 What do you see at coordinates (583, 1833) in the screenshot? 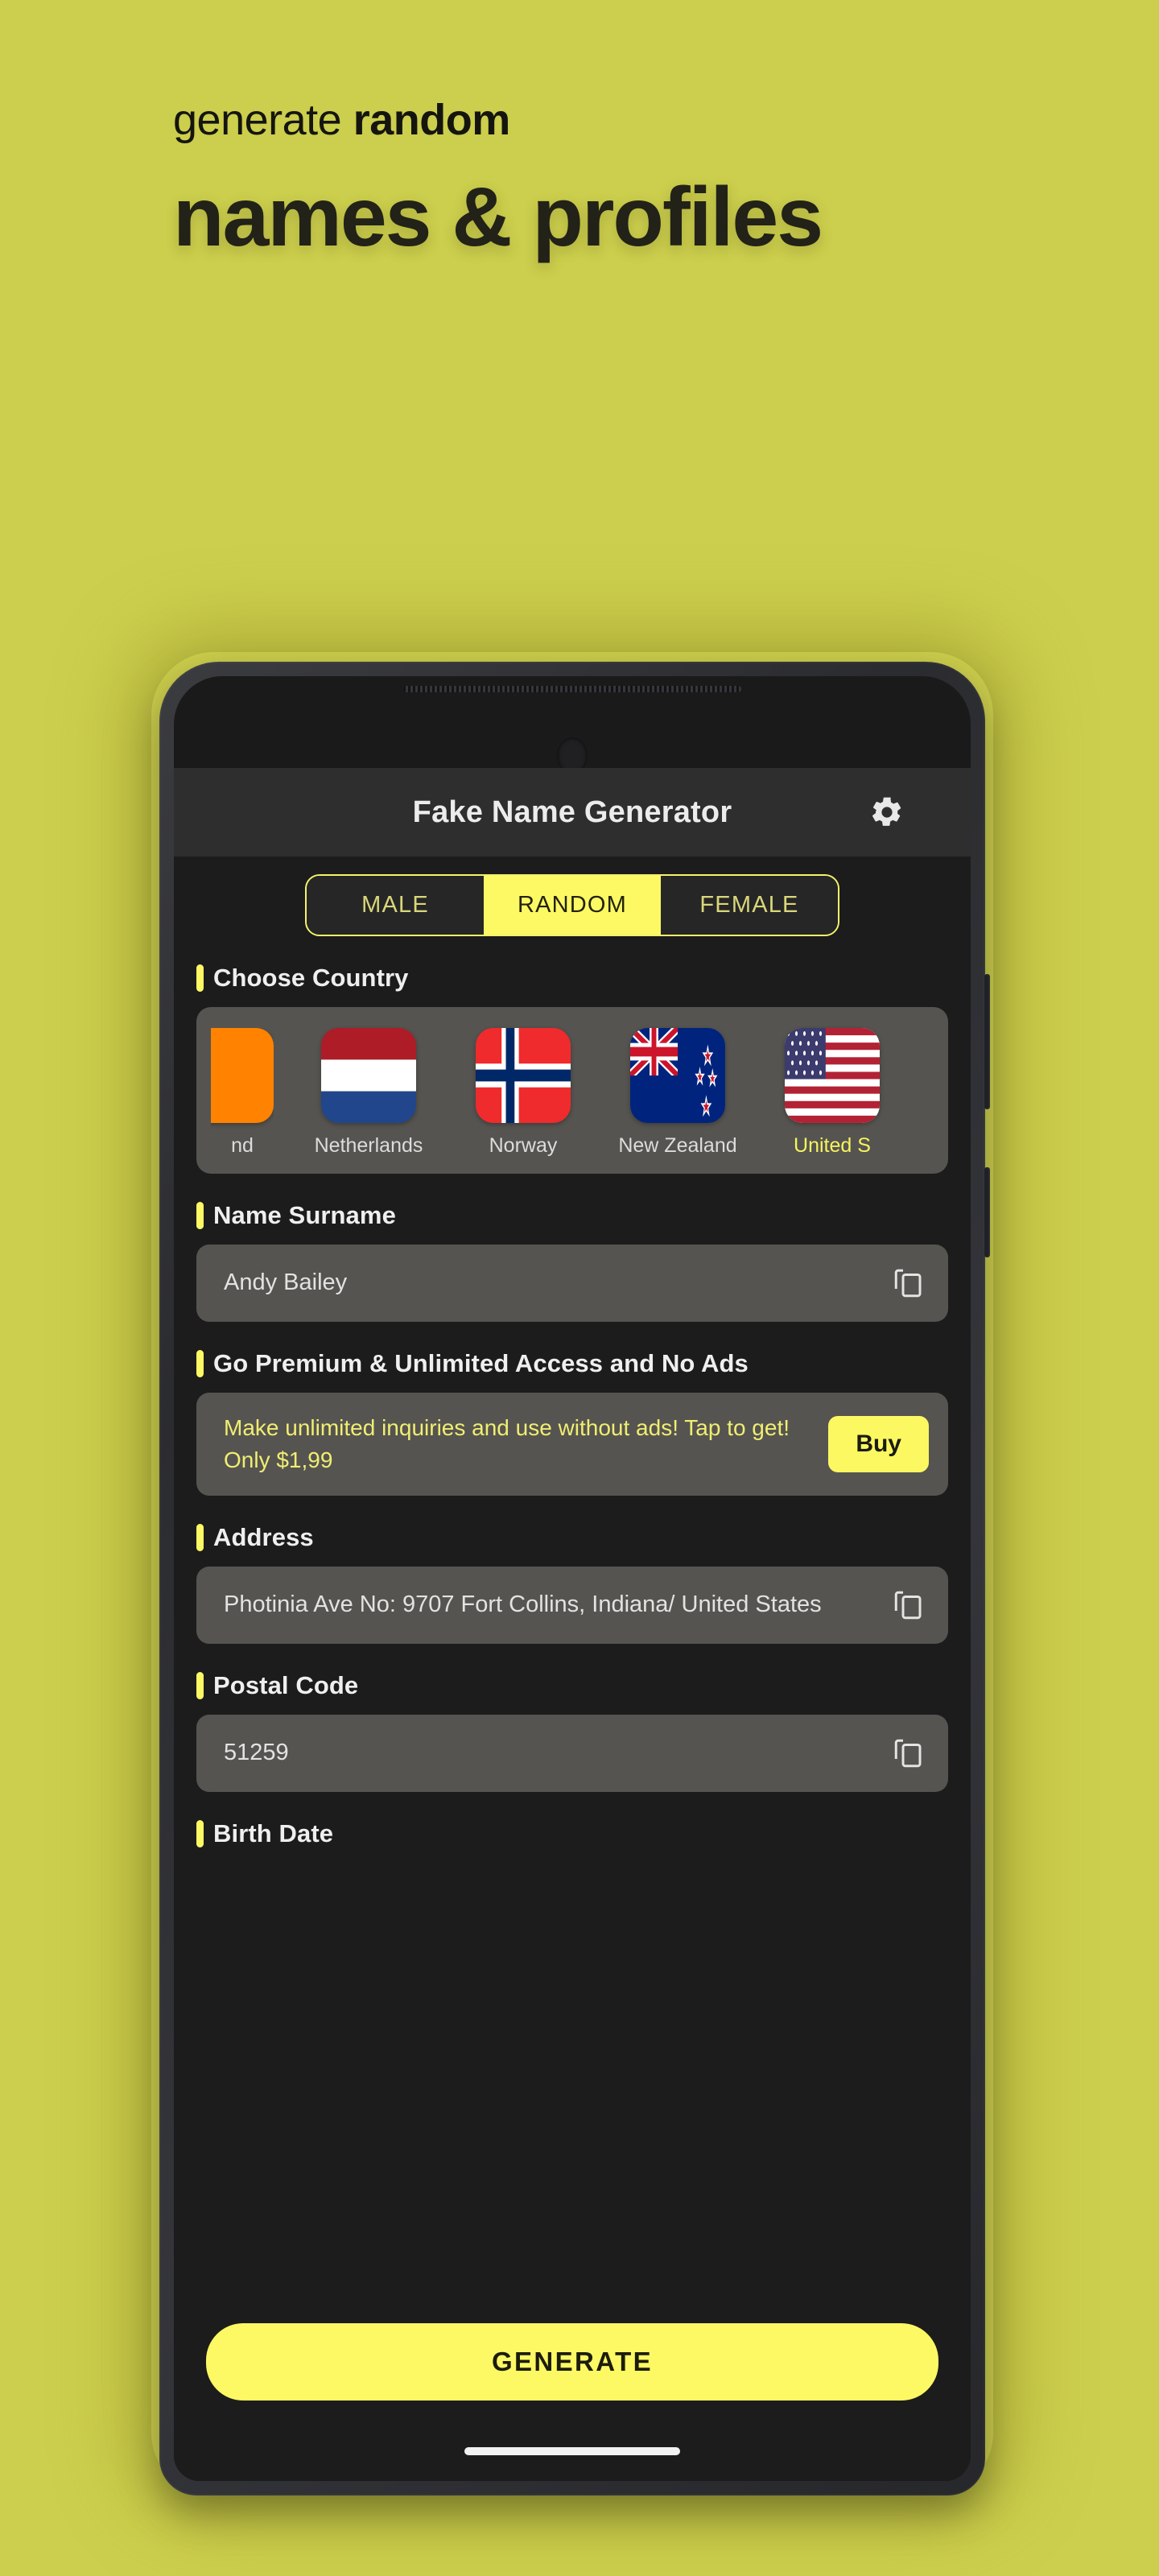
I see `label-birth-date: Birth Date` at bounding box center [583, 1833].